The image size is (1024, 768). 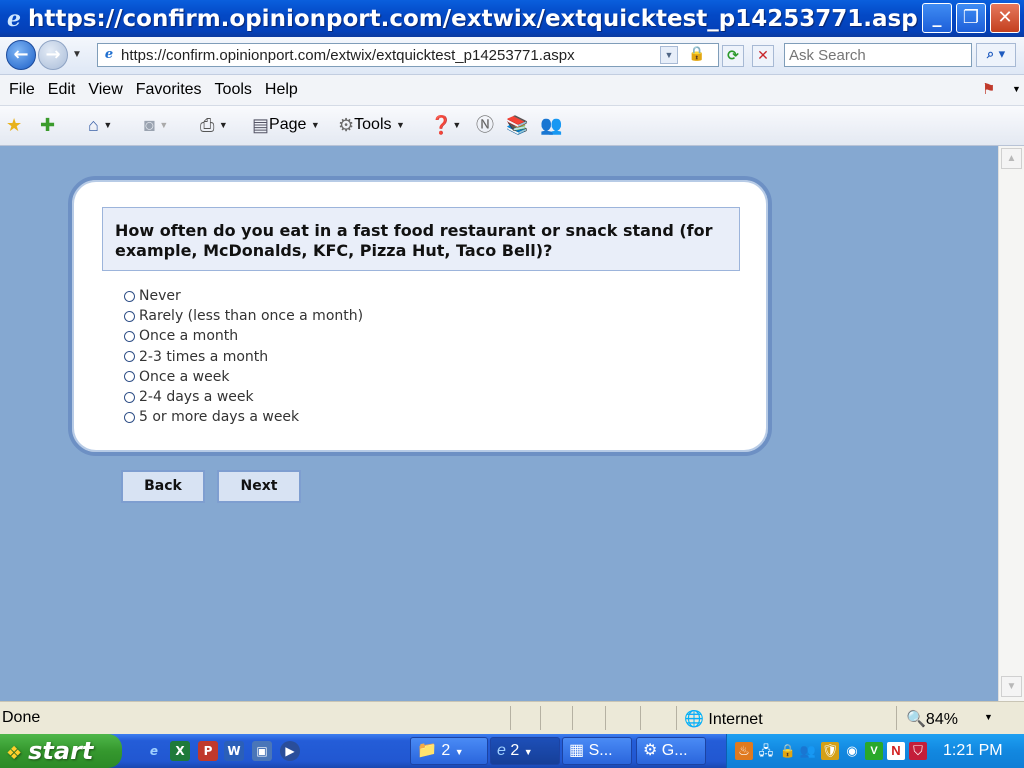 What do you see at coordinates (744, 751) in the screenshot?
I see `tray-java-icon: ♨` at bounding box center [744, 751].